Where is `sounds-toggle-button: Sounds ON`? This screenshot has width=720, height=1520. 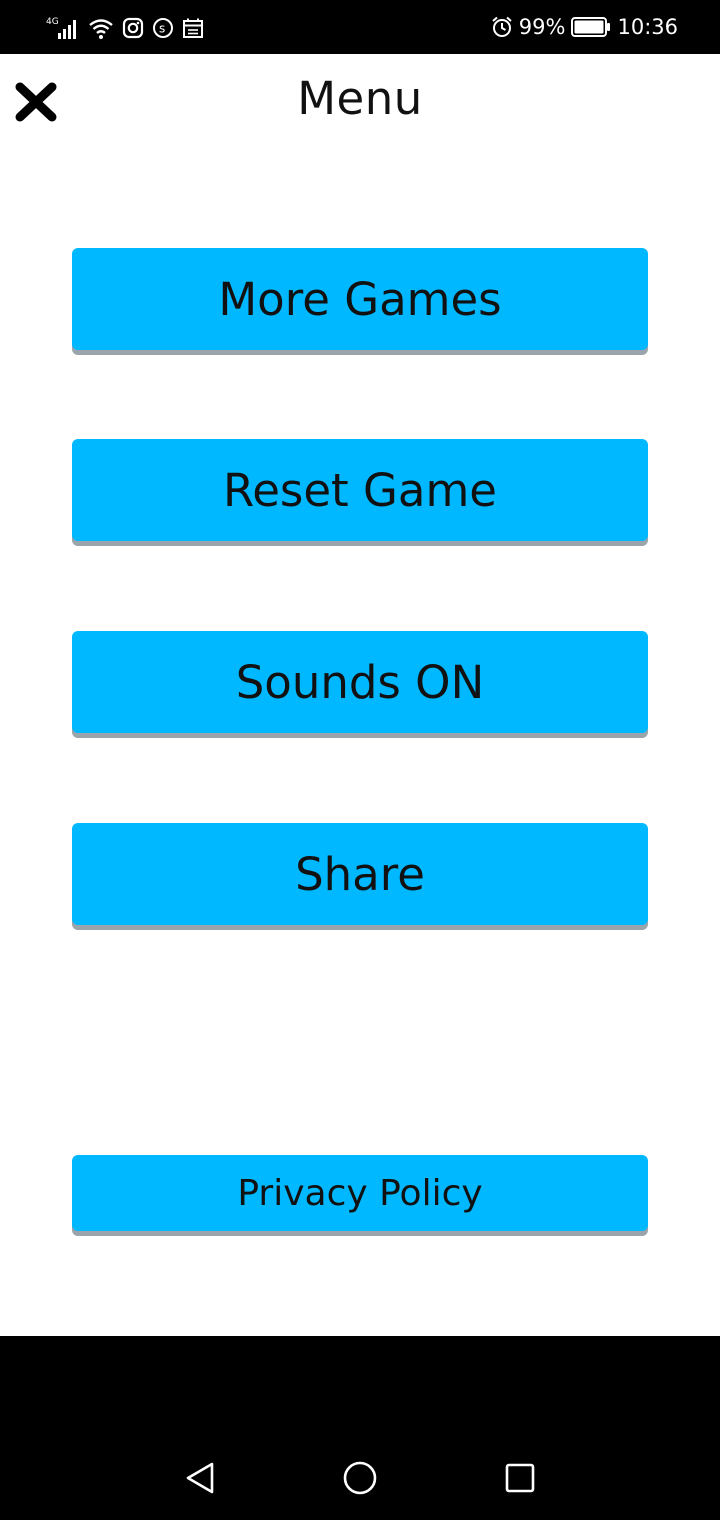
sounds-toggle-button: Sounds ON is located at coordinates (360, 682).